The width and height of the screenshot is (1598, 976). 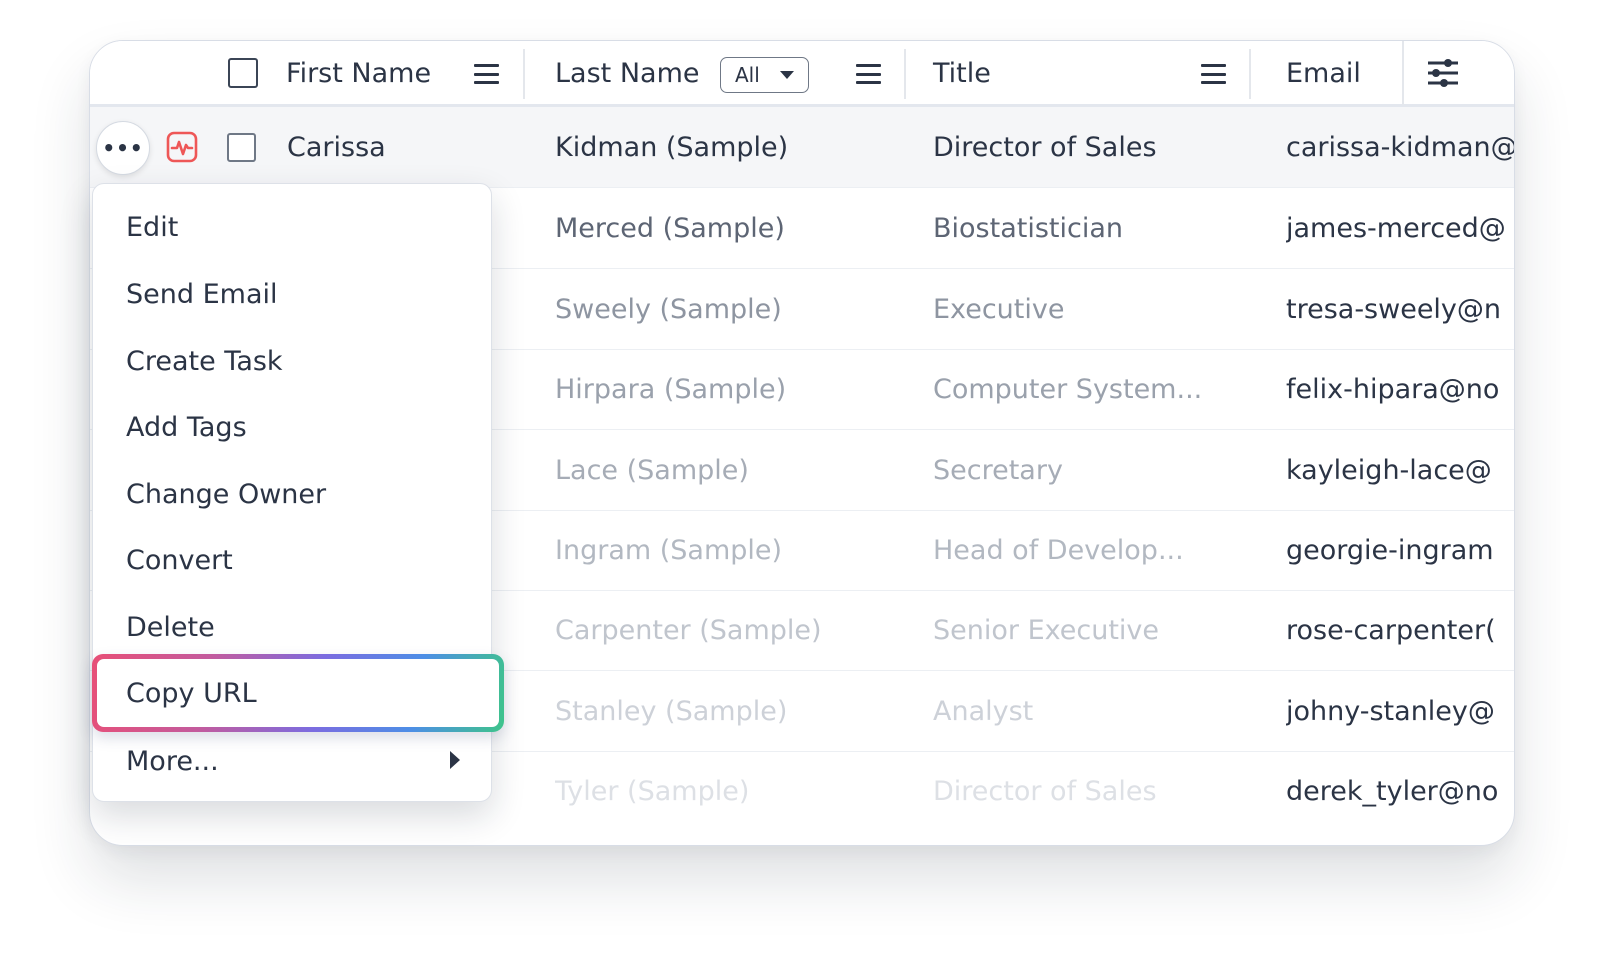 I want to click on menu-item-delete: Delete, so click(x=170, y=627).